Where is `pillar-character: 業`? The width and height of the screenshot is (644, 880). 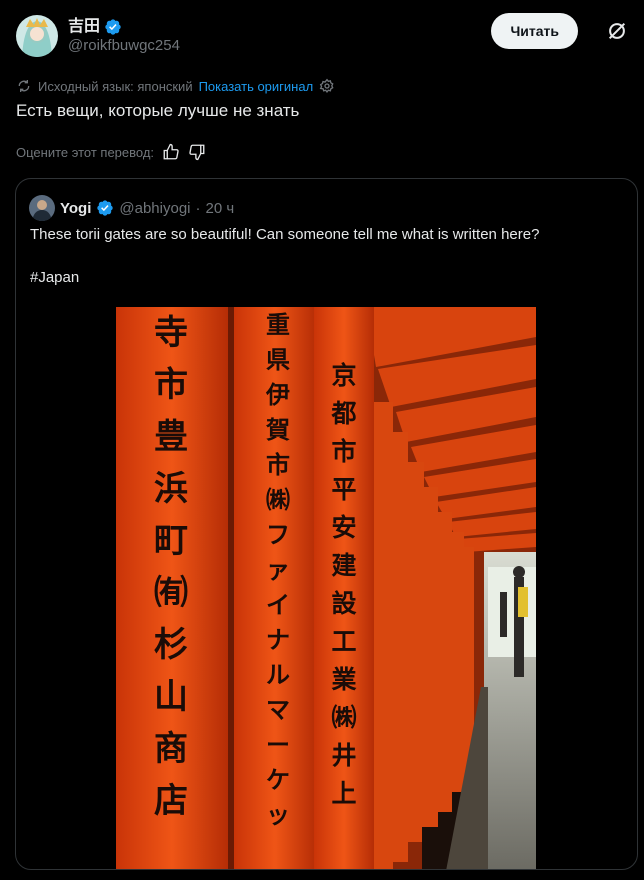
pillar-character: 業 is located at coordinates (344, 679).